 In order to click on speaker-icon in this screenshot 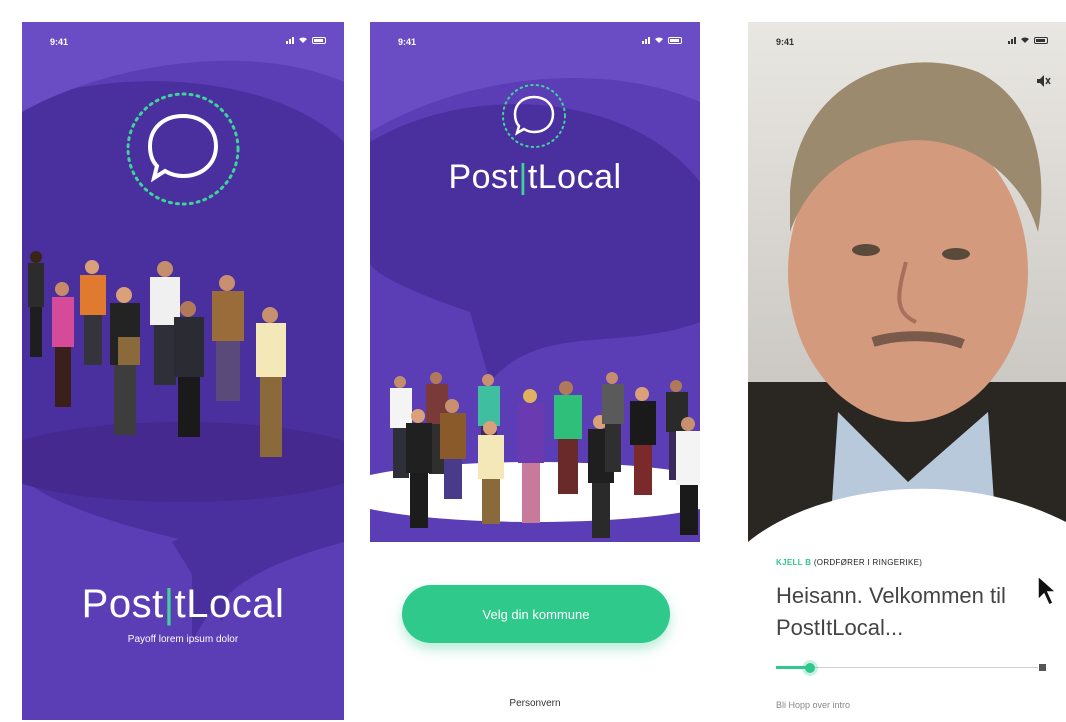, I will do `click(1044, 81)`.